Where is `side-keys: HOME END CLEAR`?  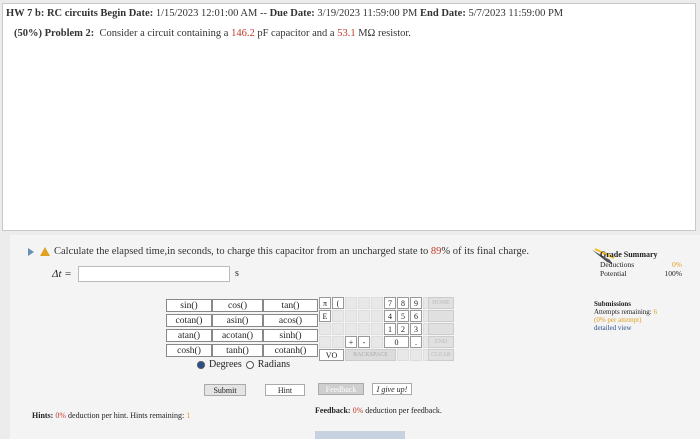 side-keys: HOME END CLEAR is located at coordinates (441, 329).